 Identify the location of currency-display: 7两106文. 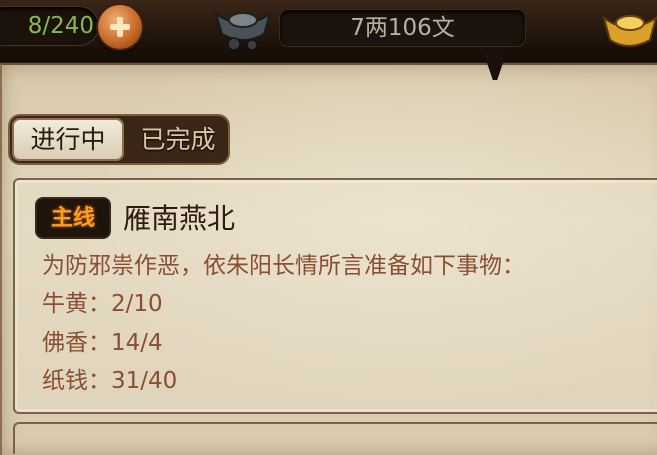
(402, 28).